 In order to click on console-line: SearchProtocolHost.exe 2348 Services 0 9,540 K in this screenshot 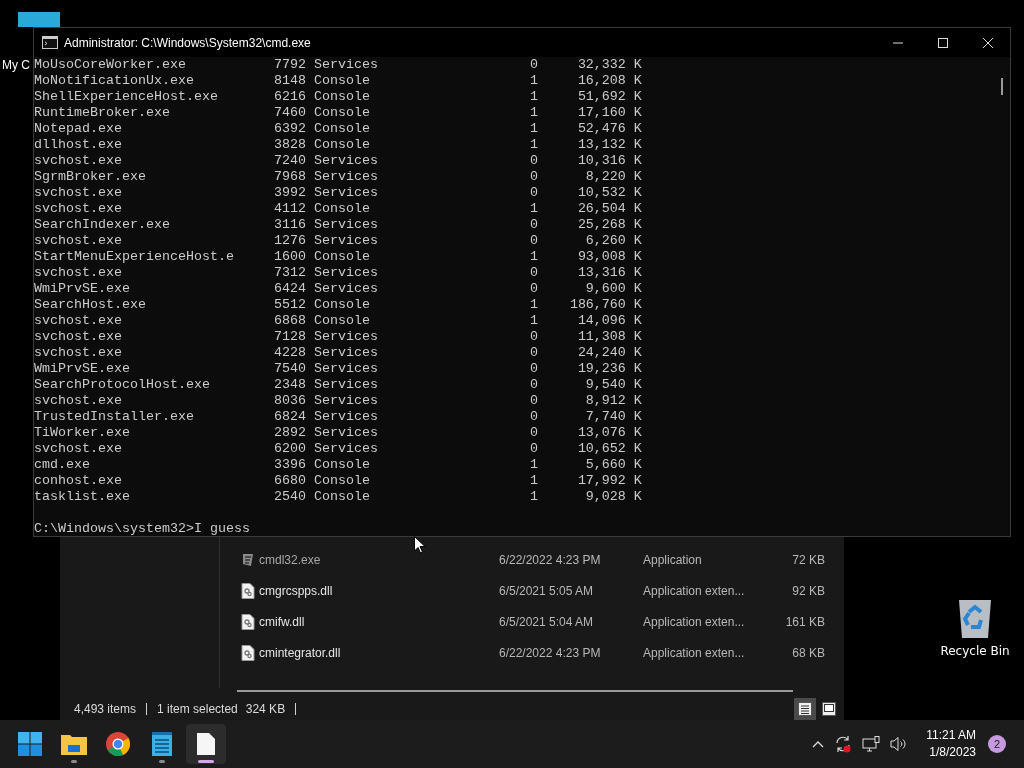, I will do `click(338, 385)`.